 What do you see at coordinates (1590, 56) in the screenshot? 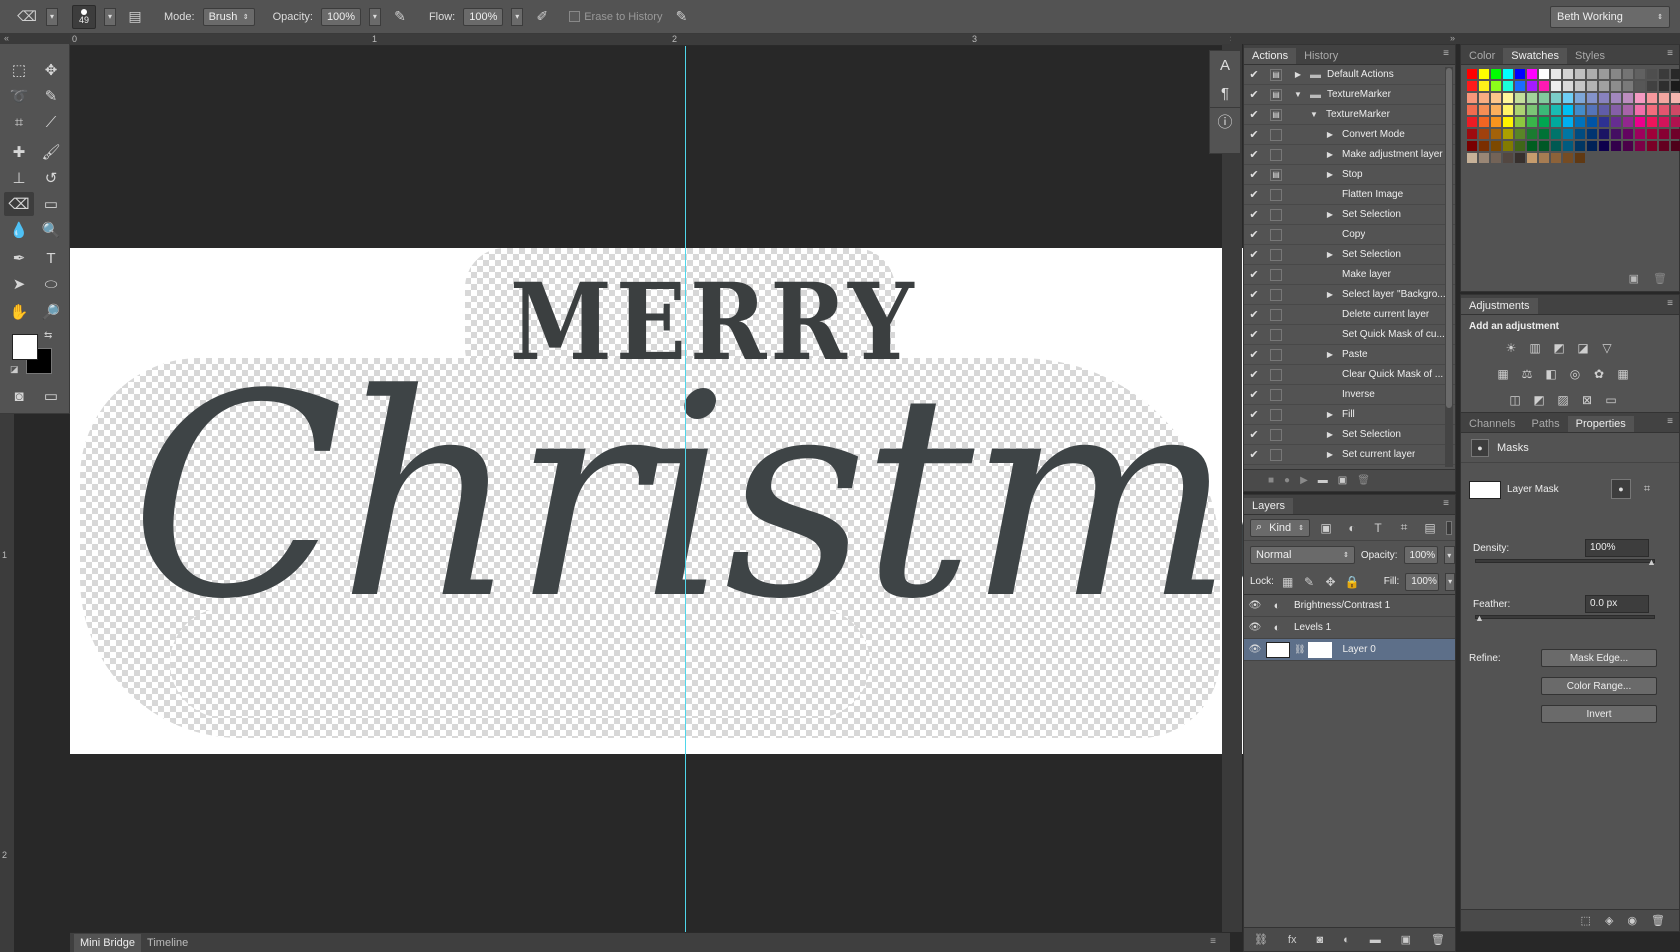
I see `tab-styles: Styles` at bounding box center [1590, 56].